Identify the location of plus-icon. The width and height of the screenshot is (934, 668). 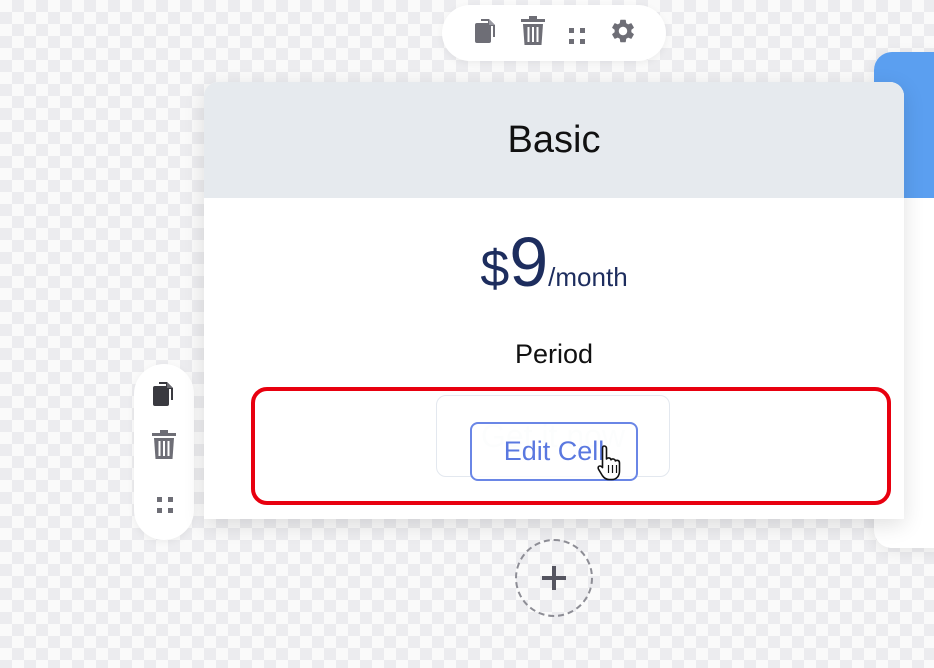
(554, 578).